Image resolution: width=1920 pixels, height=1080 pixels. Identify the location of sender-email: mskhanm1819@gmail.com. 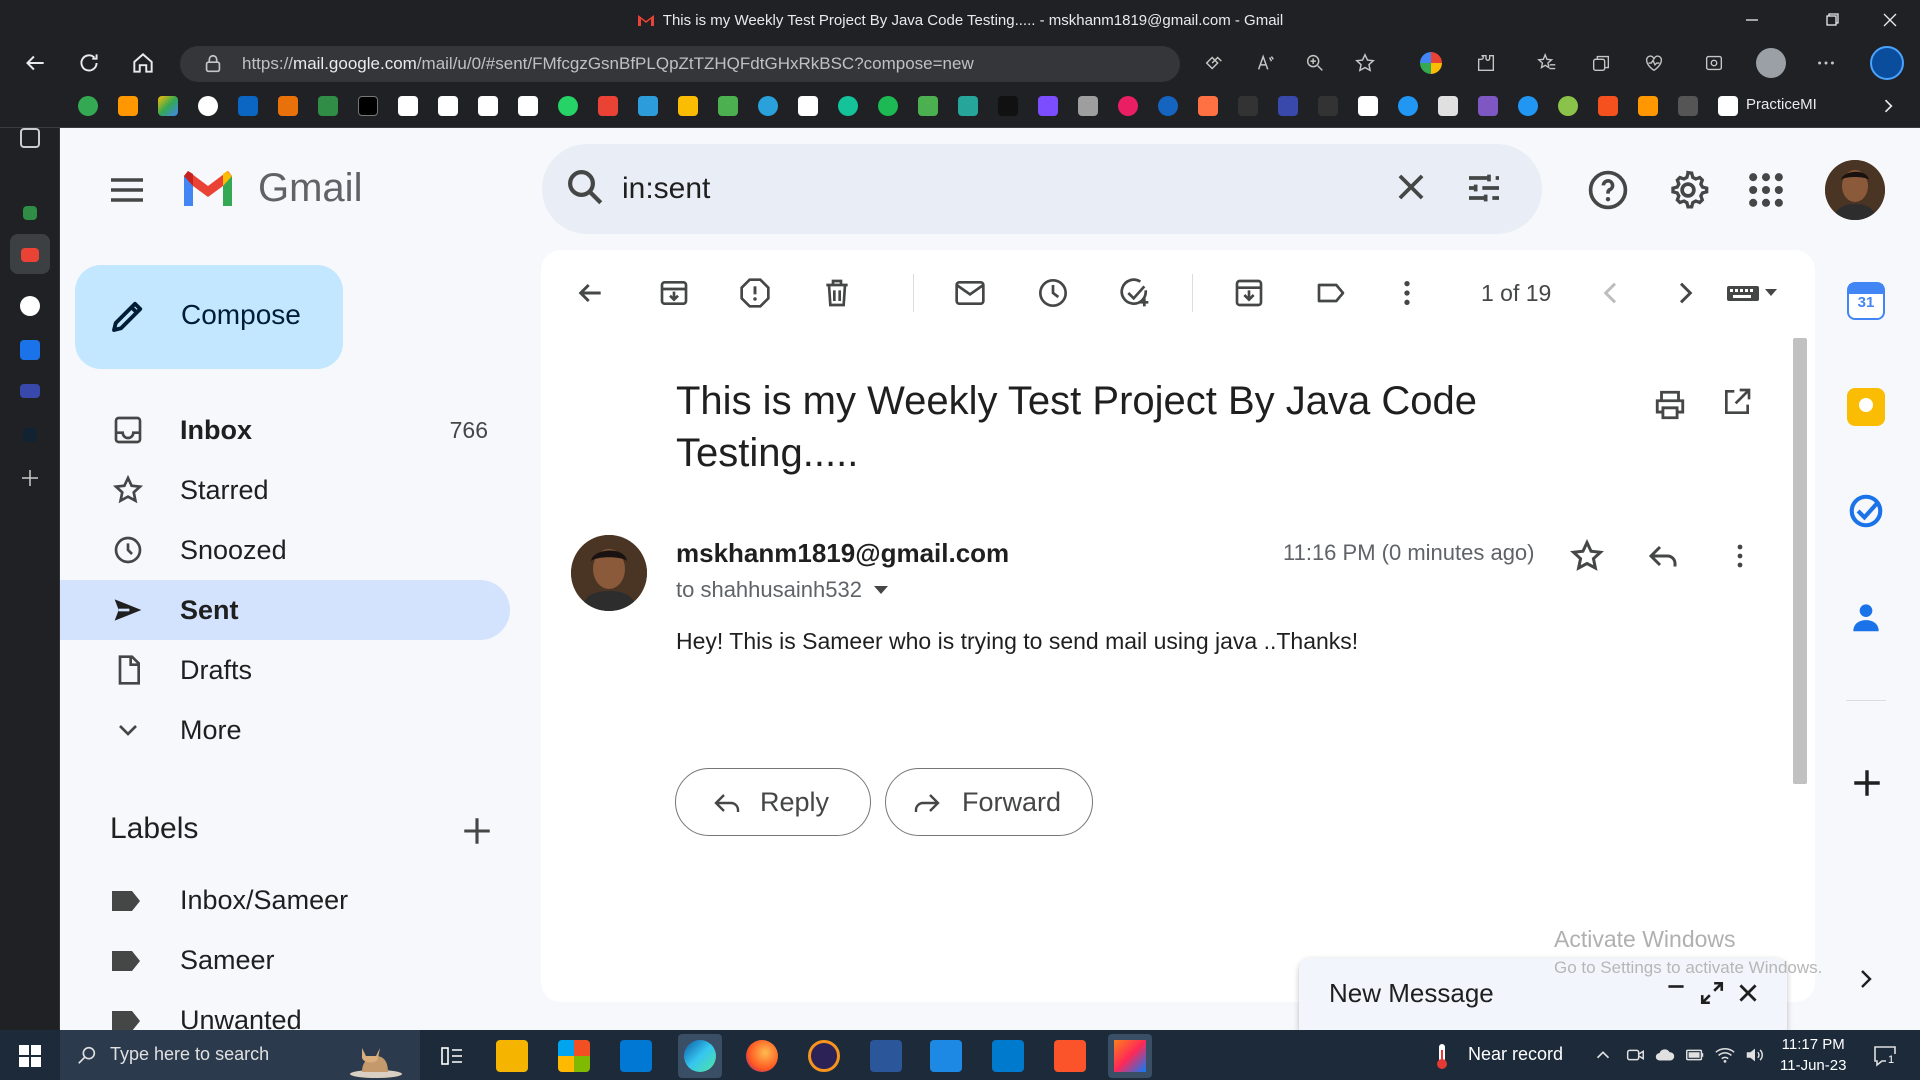
(842, 553).